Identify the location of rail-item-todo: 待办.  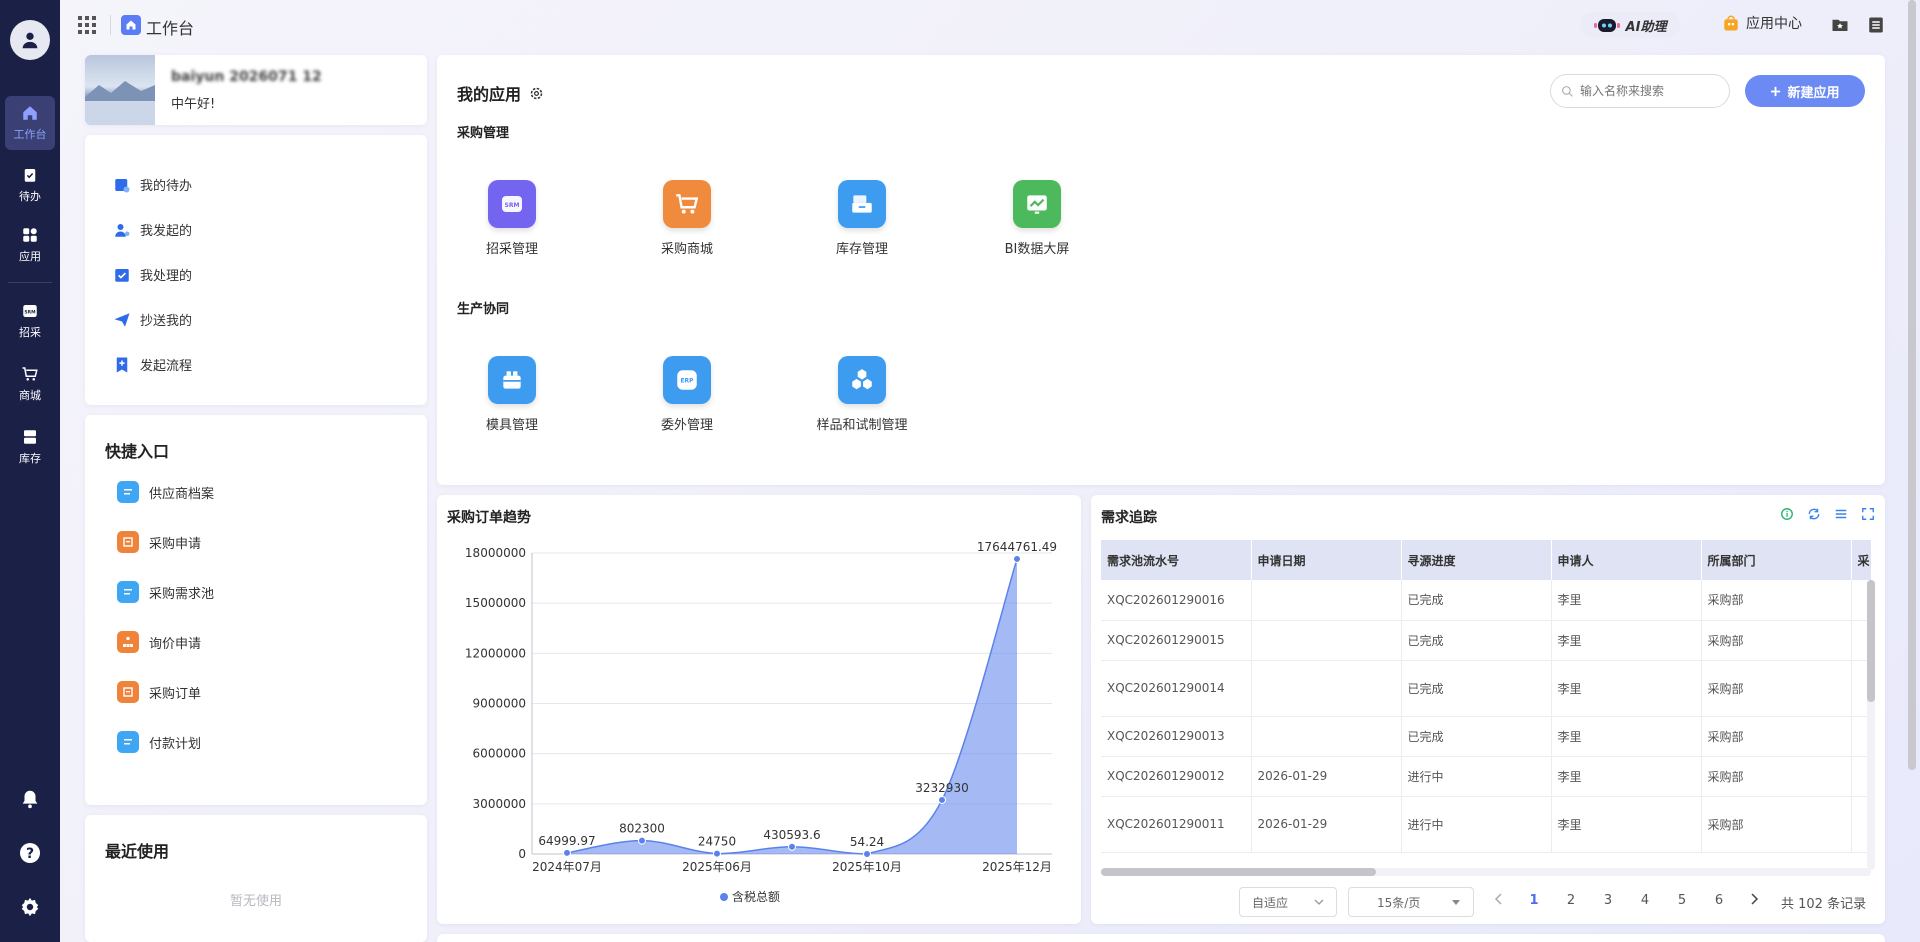
(30, 185).